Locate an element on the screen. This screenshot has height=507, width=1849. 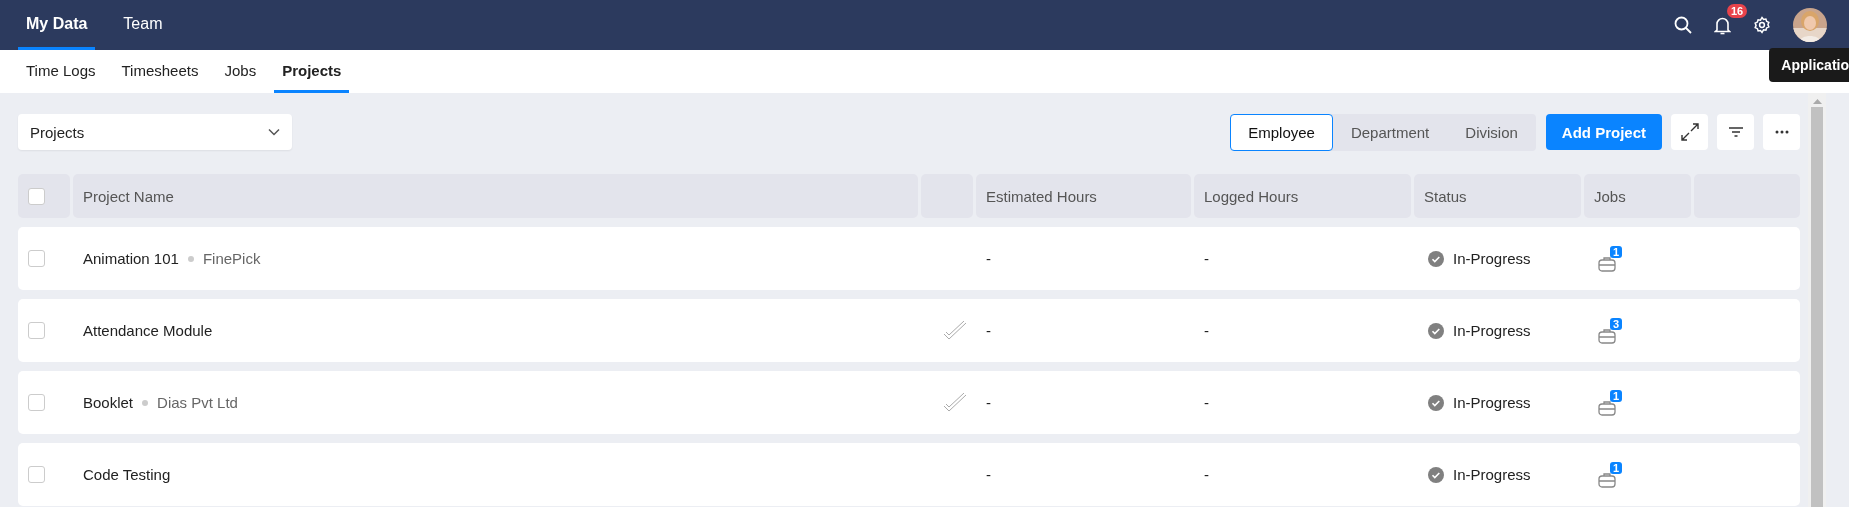
nav-tab: Team is located at coordinates (143, 25).